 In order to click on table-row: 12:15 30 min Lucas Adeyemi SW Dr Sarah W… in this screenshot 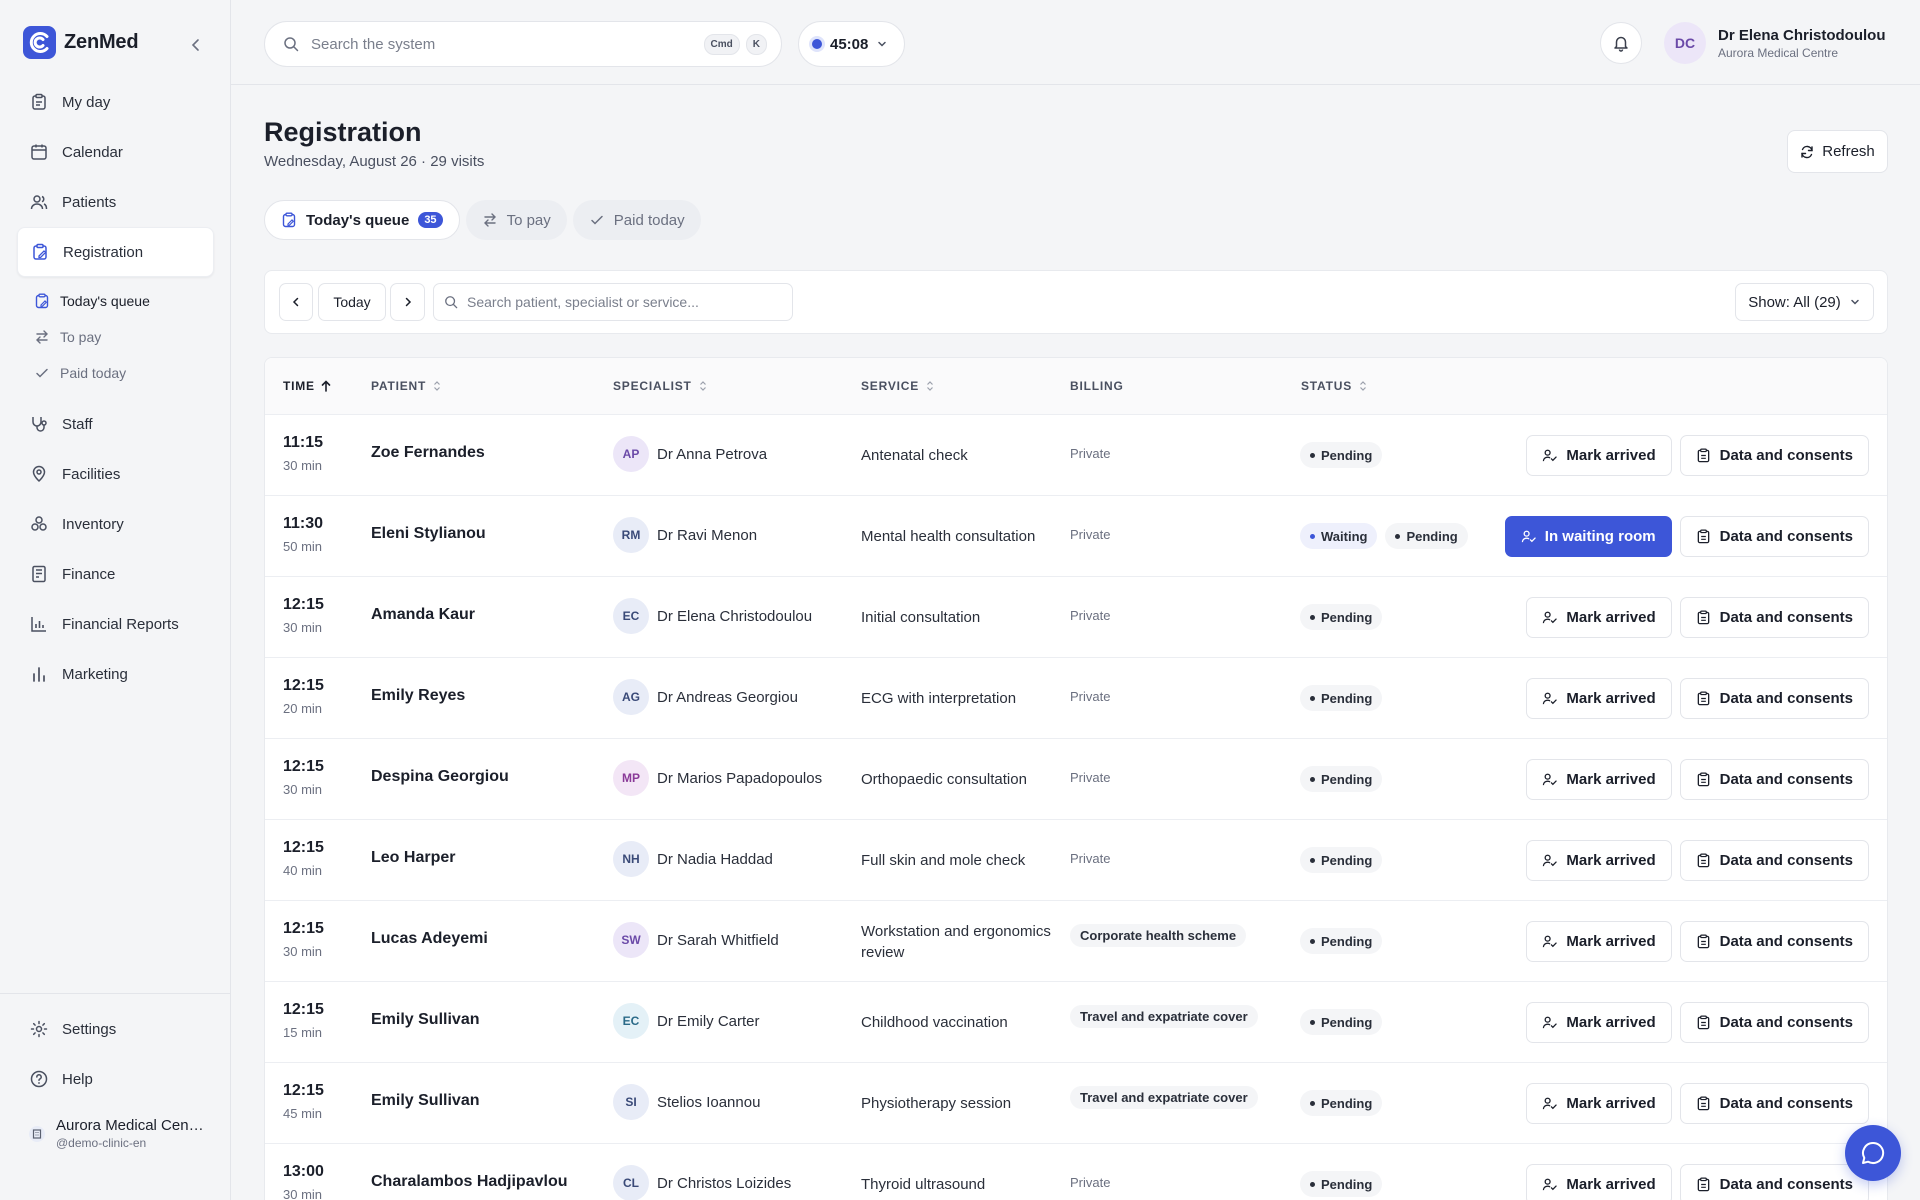, I will do `click(1076, 941)`.